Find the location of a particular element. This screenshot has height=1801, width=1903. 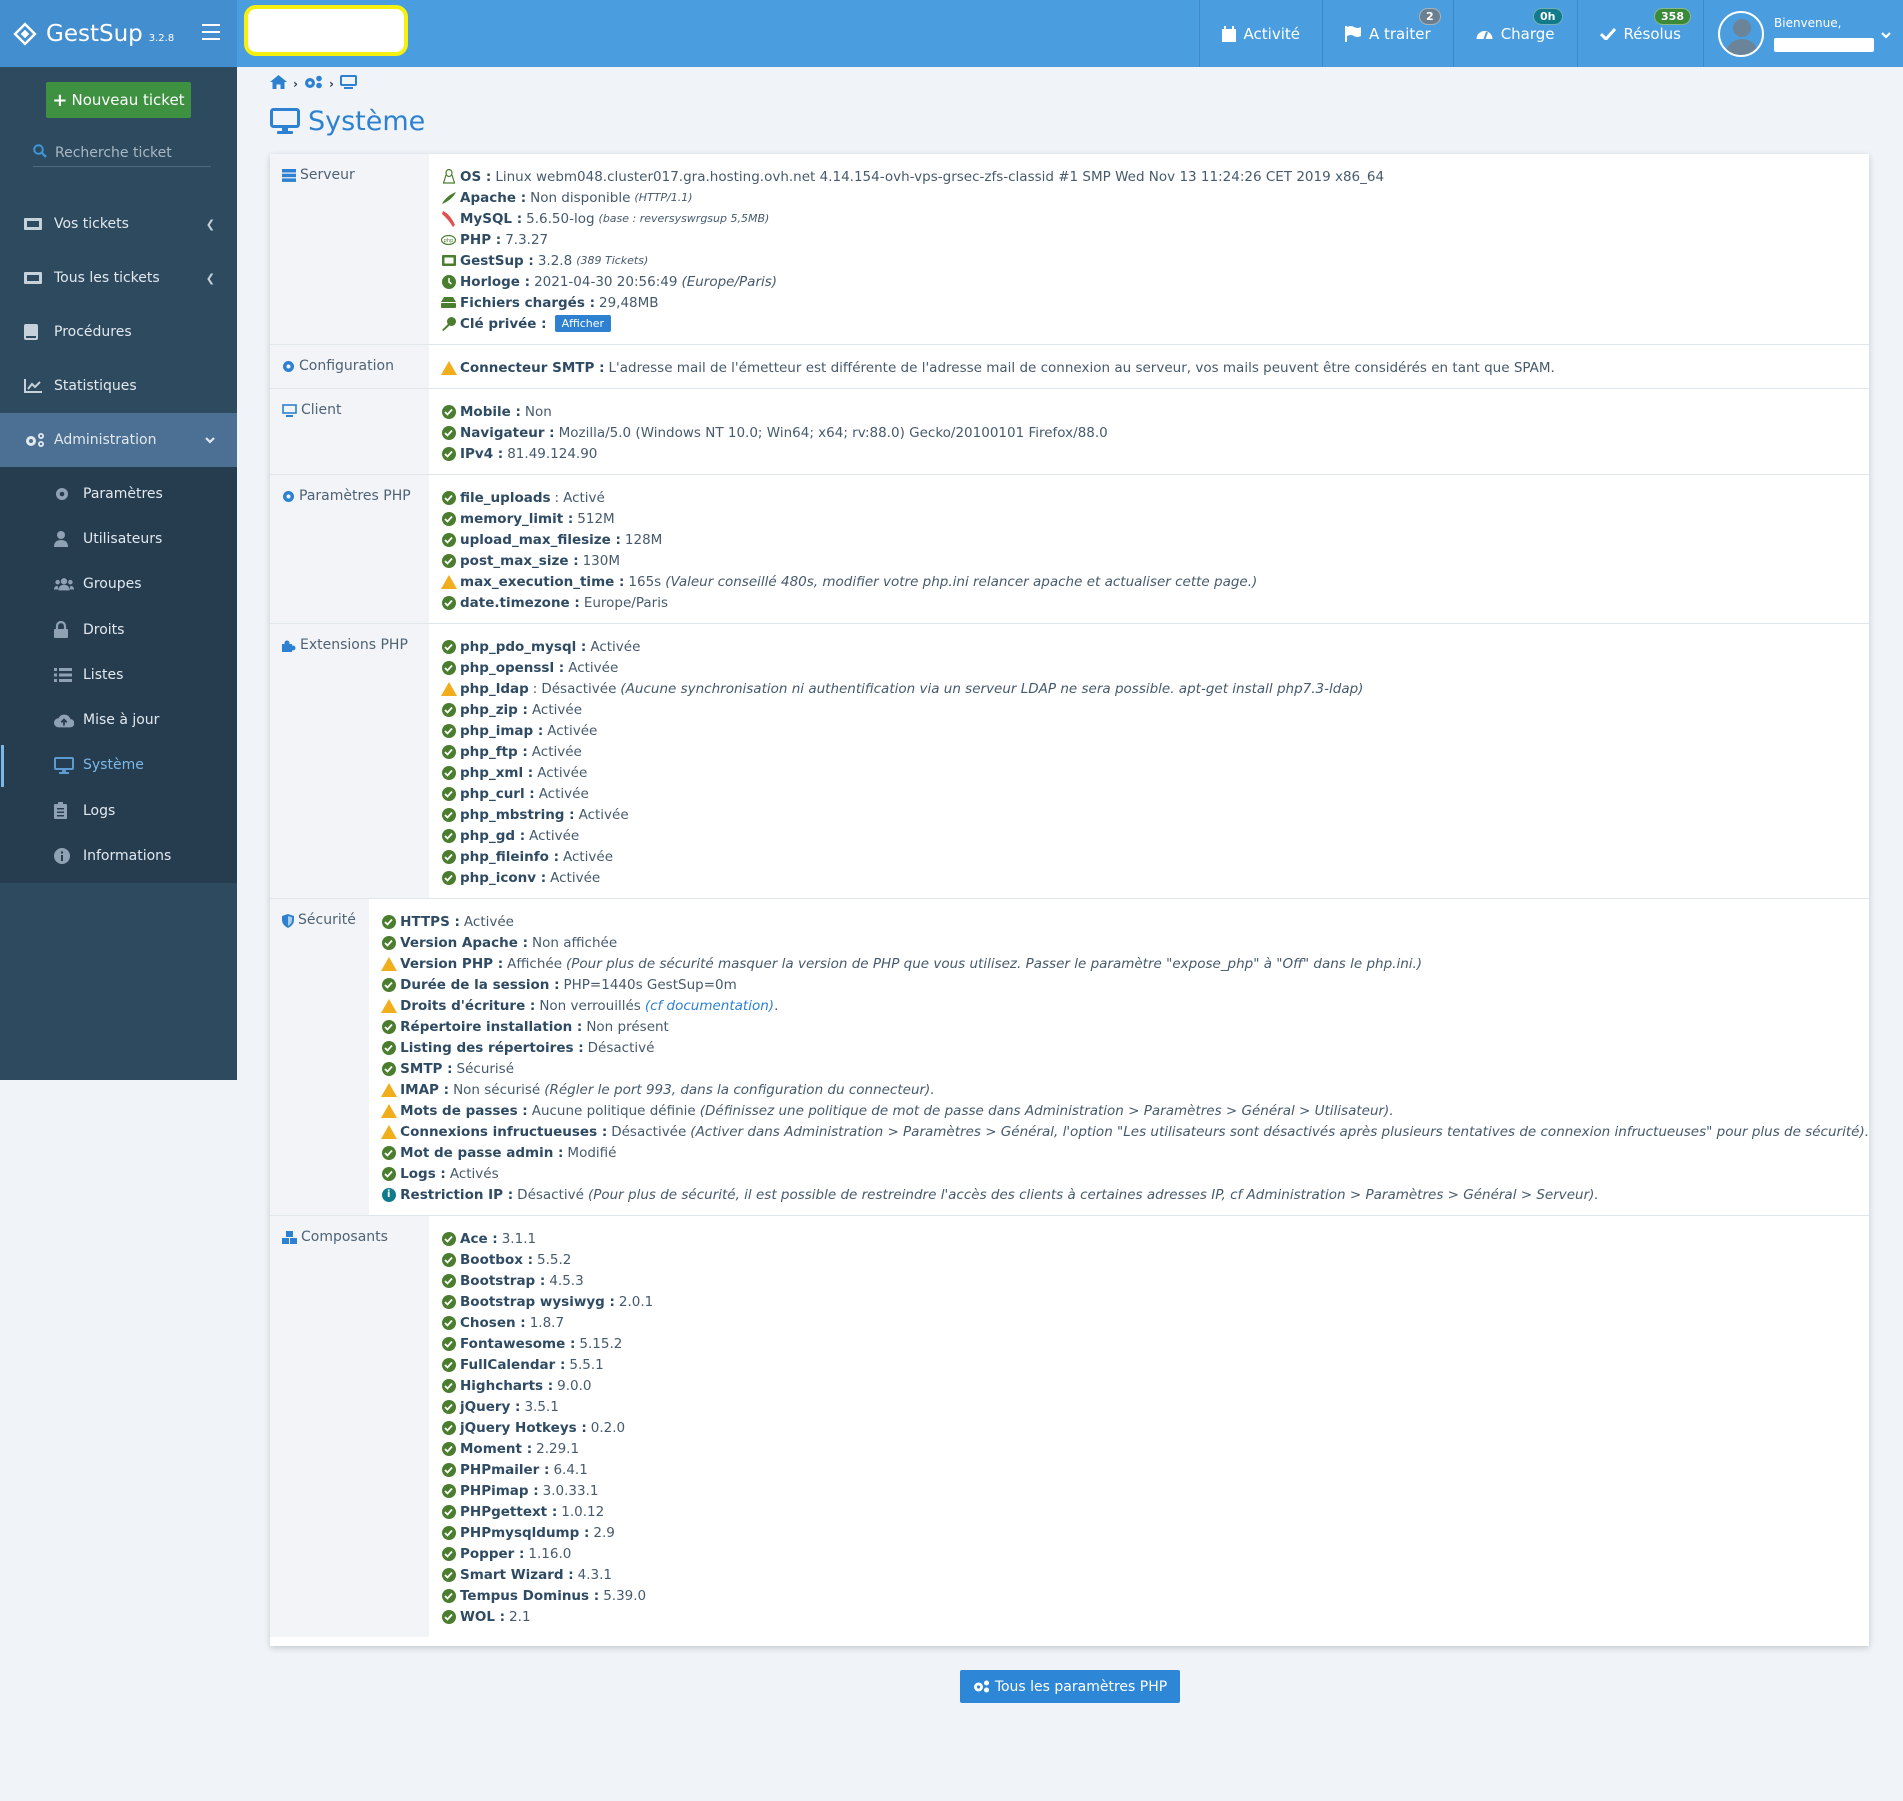

nav-to-process: A traiter 2 is located at coordinates (1387, 33).